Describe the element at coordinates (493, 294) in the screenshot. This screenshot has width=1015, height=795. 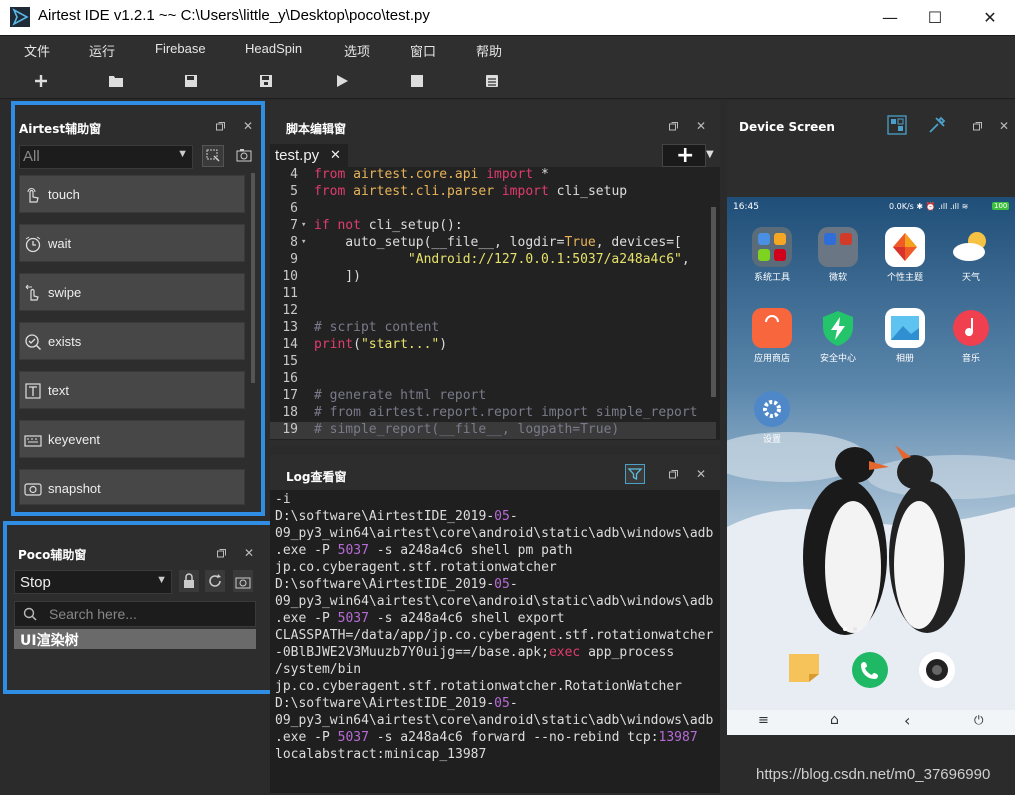
I see `code-line: 11` at that location.